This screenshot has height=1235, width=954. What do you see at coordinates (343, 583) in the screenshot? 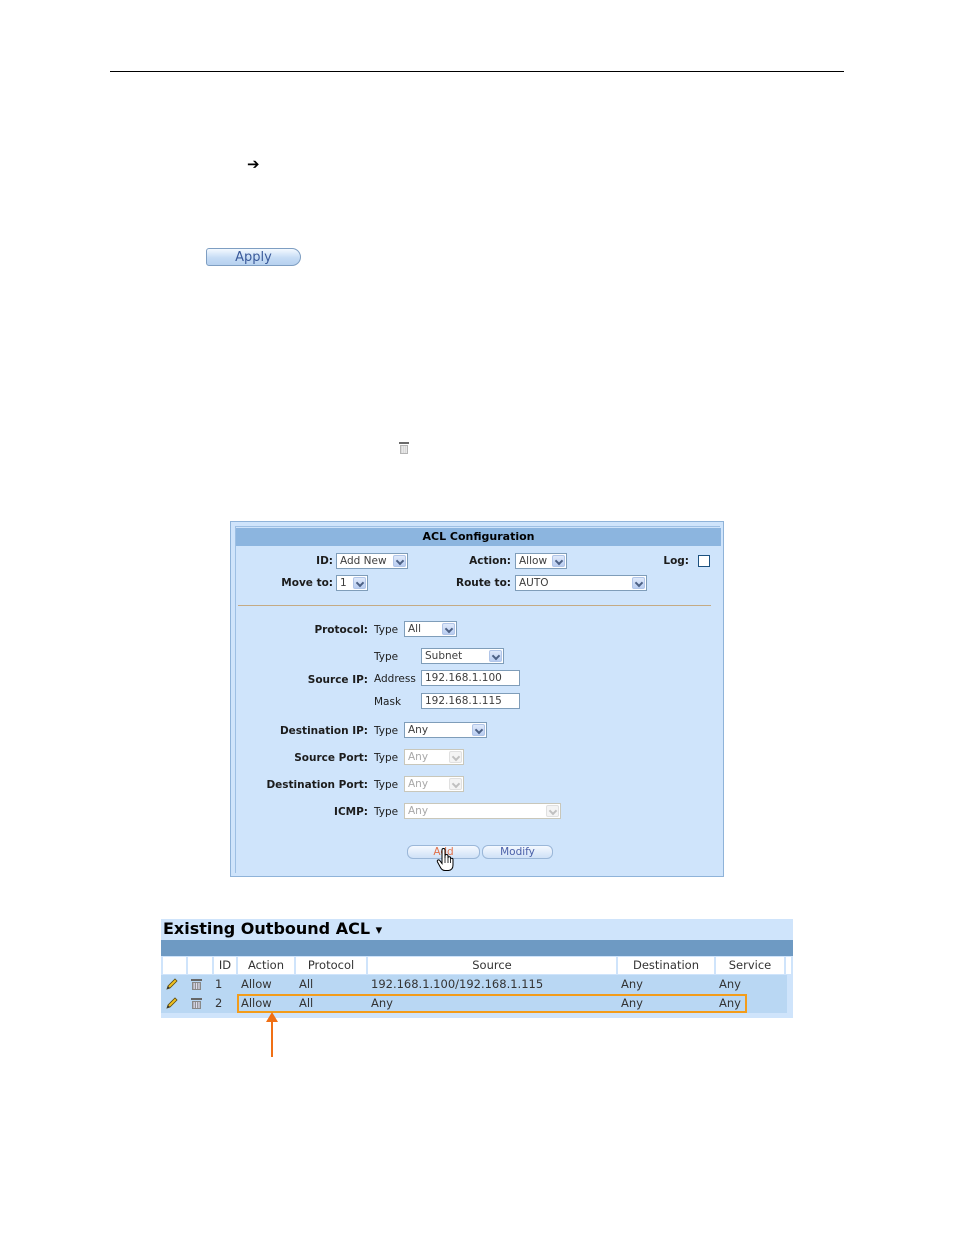
I see `move-to-select-value: 1` at bounding box center [343, 583].